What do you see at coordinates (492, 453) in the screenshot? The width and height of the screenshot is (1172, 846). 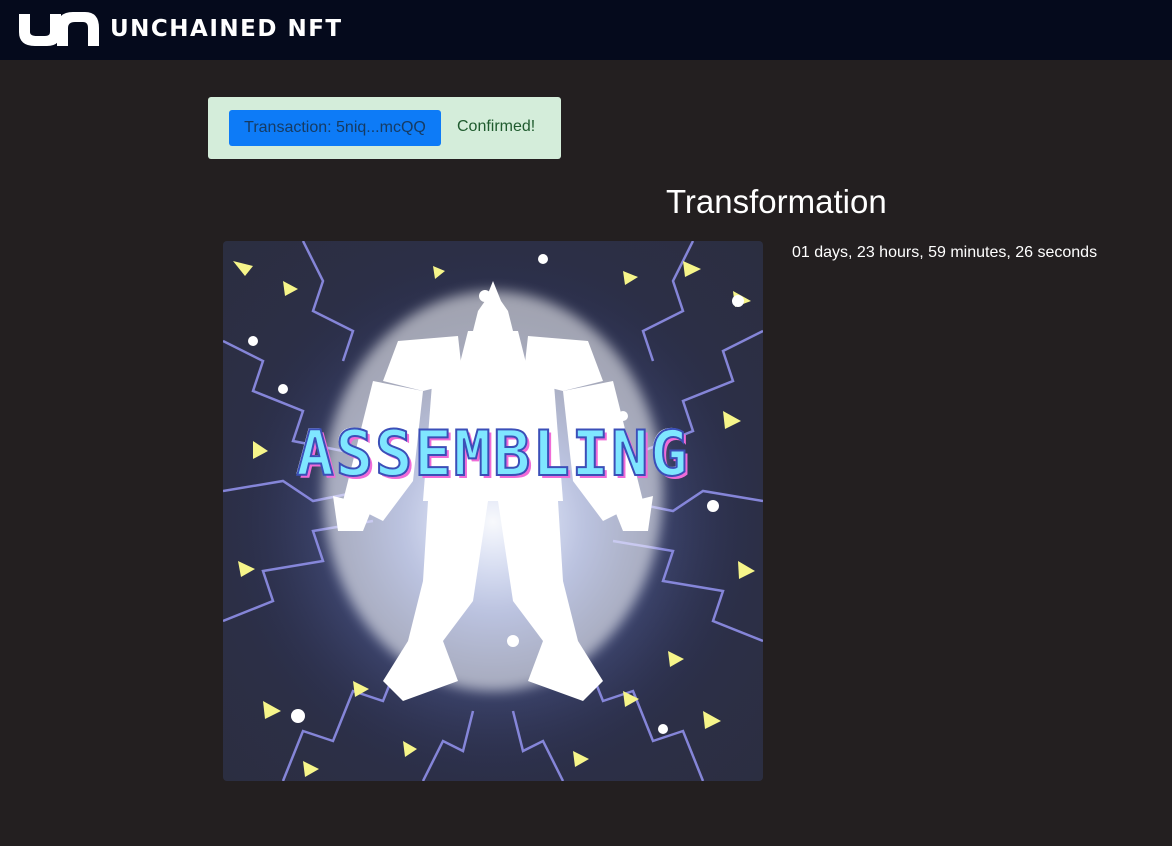 I see `nft-overlay-text: ASSEMBLING` at bounding box center [492, 453].